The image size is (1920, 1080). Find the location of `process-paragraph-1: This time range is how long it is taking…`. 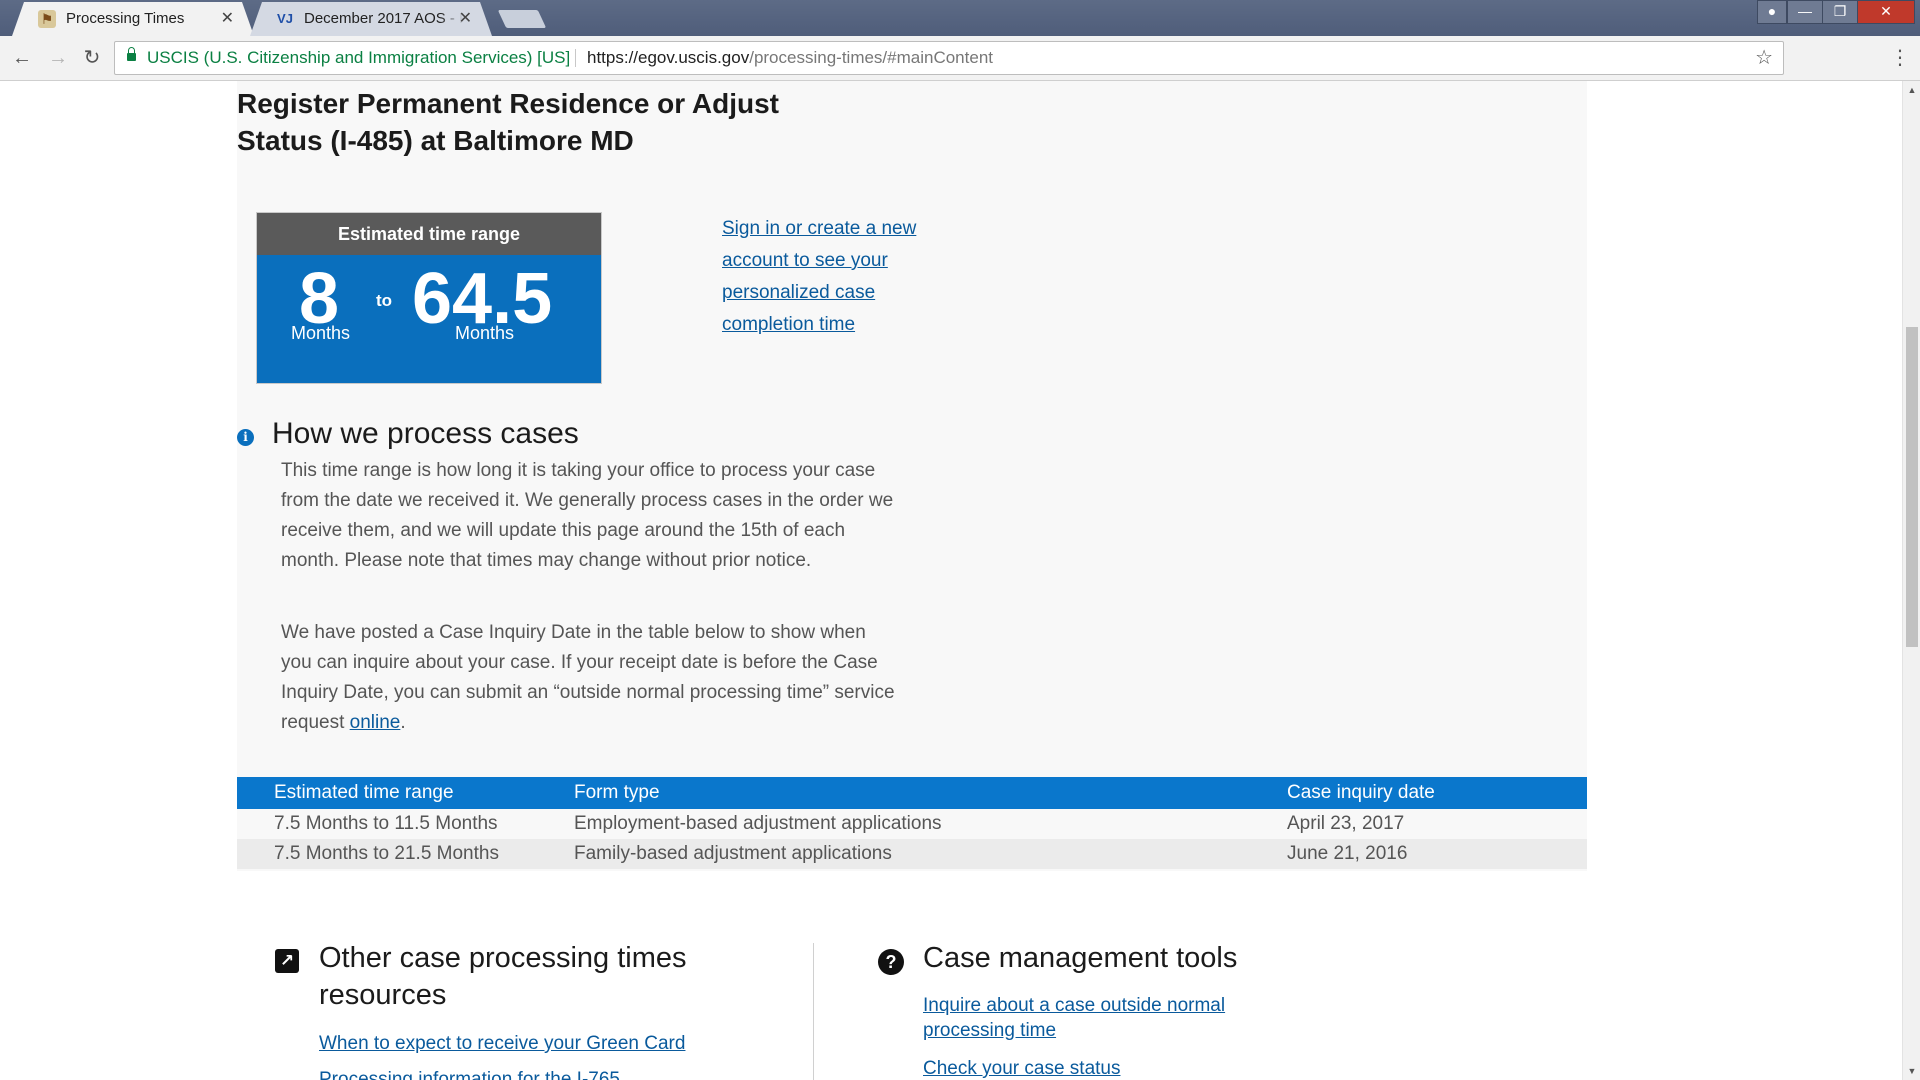

process-paragraph-1: This time range is how long it is taking… is located at coordinates (587, 515).